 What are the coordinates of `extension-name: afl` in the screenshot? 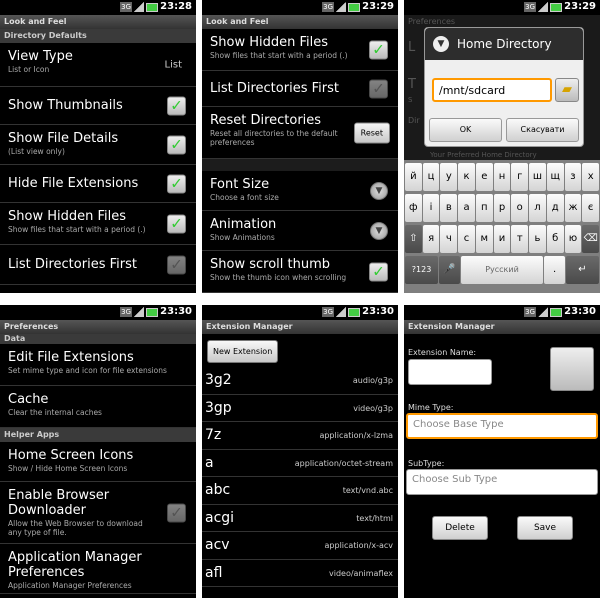 It's located at (214, 572).